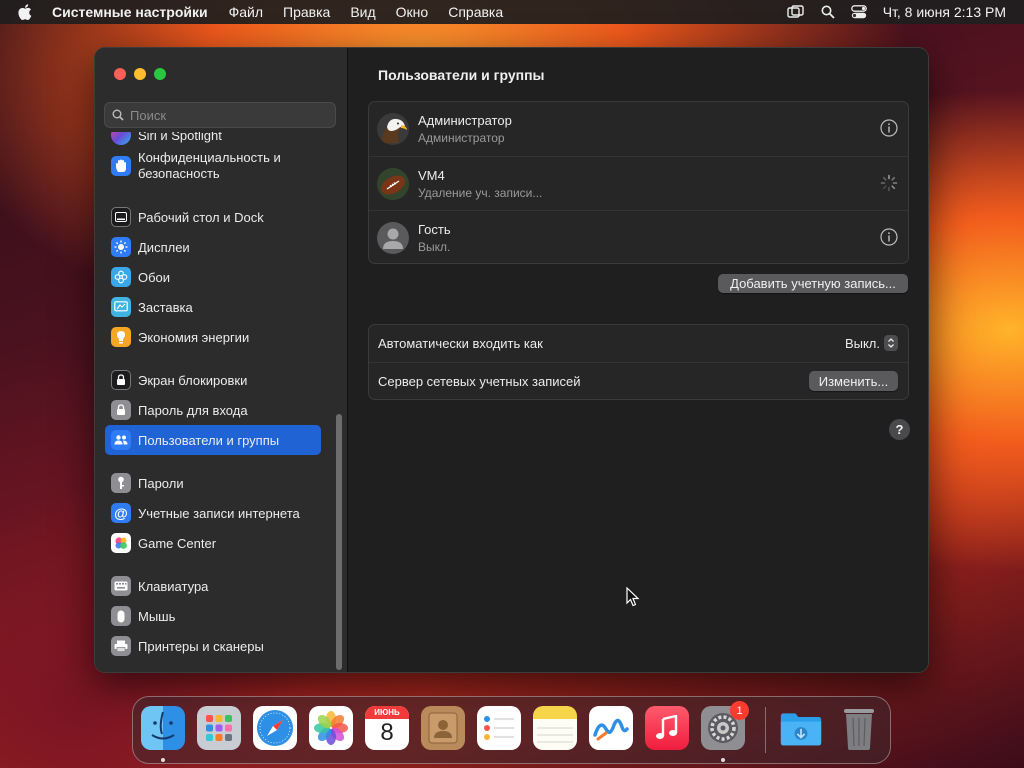  What do you see at coordinates (121, 277) in the screenshot?
I see `flower-icon` at bounding box center [121, 277].